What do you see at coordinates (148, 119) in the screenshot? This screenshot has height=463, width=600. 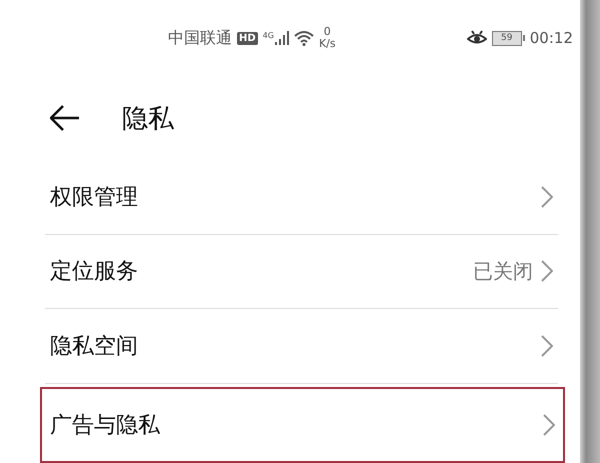 I see `page-title: 隐私` at bounding box center [148, 119].